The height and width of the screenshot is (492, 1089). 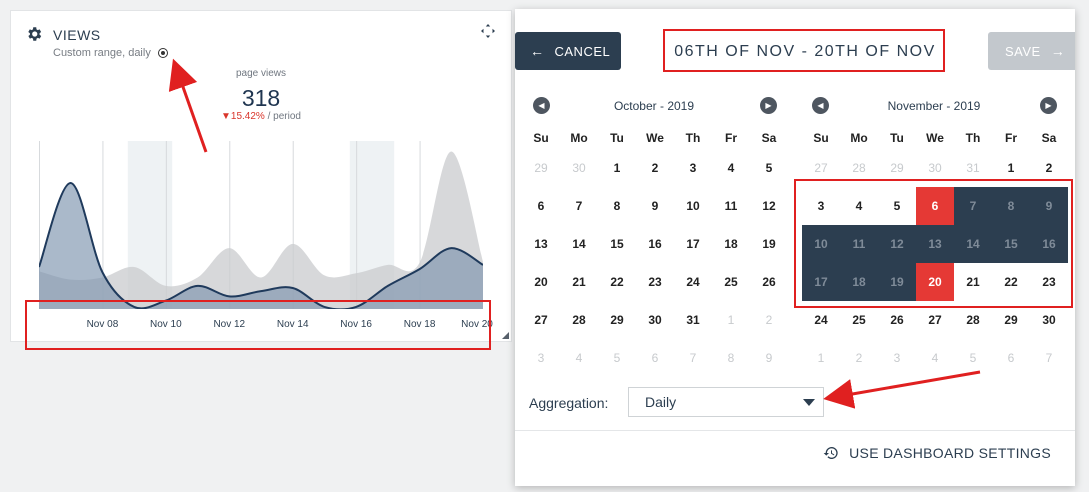 I want to click on change-suffix: / period, so click(x=284, y=116).